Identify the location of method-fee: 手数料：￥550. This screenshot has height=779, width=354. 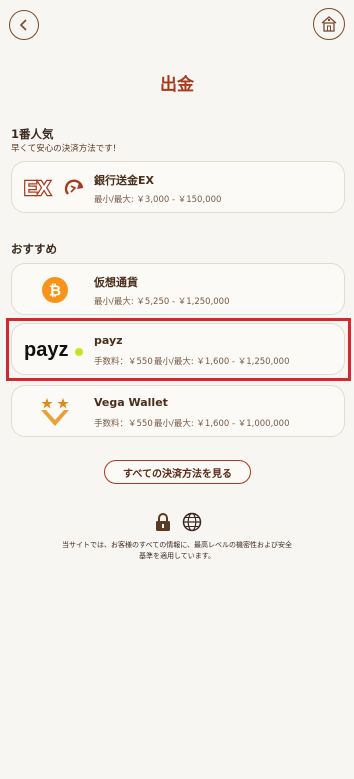
(123, 424).